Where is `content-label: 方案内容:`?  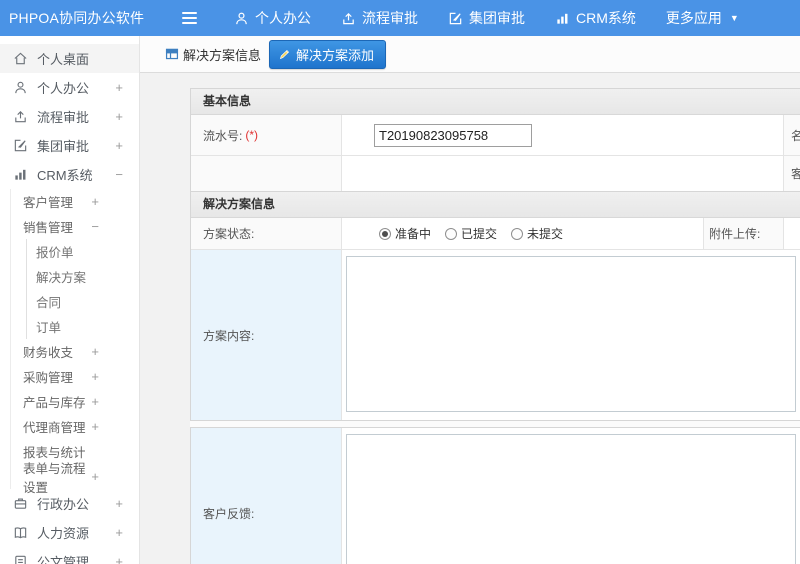
content-label: 方案内容: is located at coordinates (266, 335).